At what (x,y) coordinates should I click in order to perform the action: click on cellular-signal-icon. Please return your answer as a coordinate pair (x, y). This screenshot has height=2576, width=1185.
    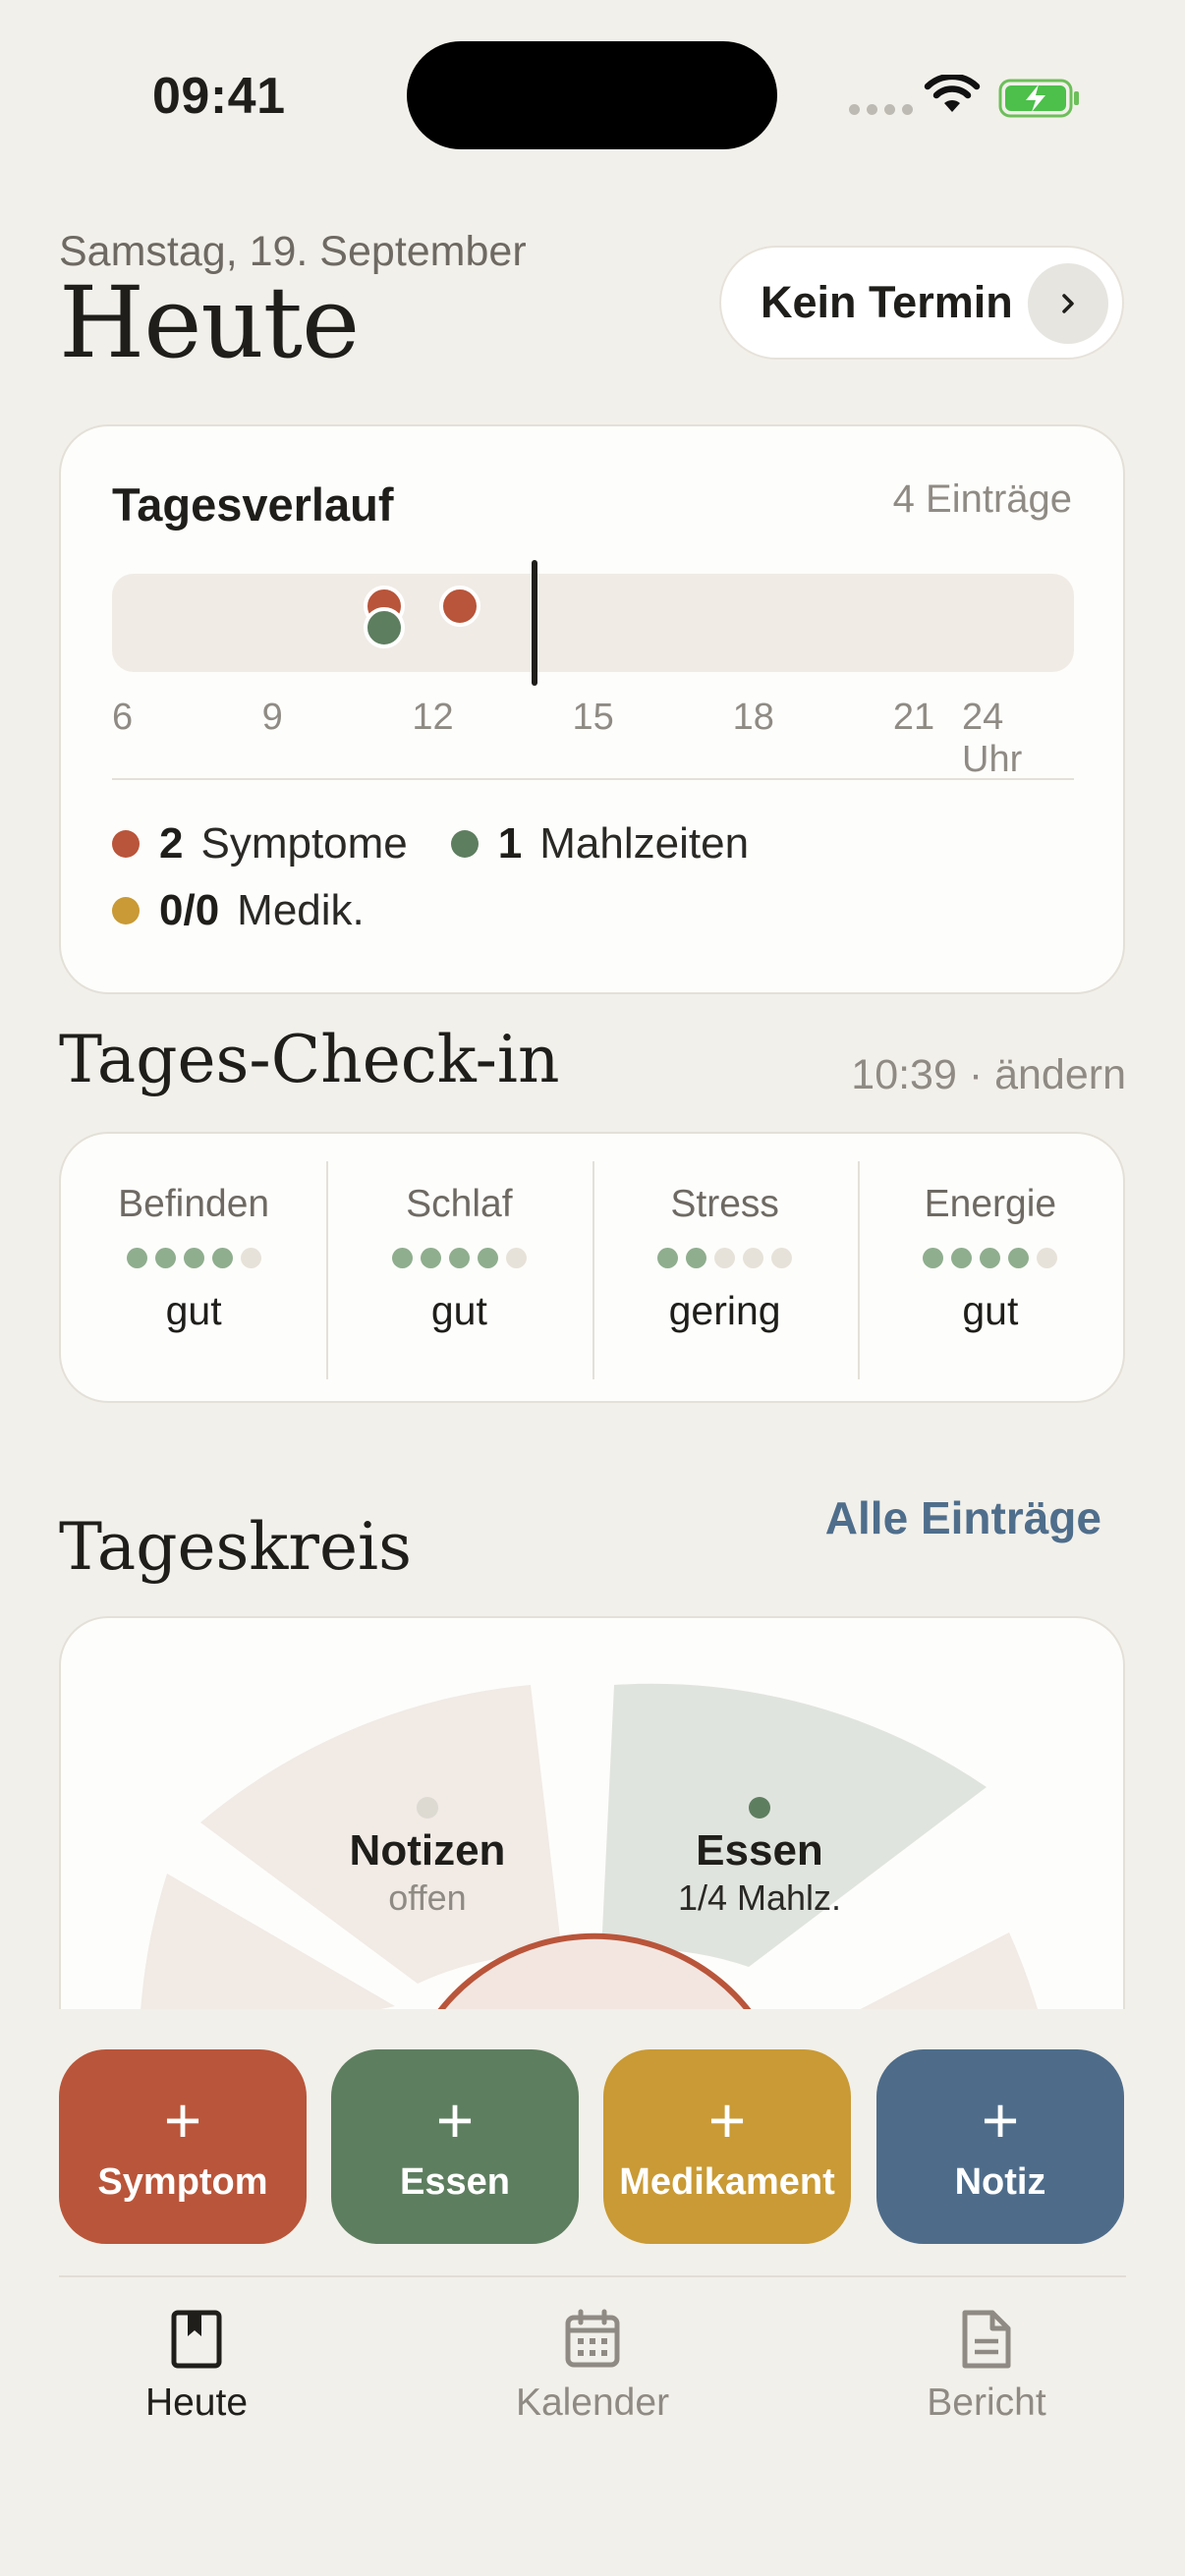
    Looking at the image, I should click on (881, 109).